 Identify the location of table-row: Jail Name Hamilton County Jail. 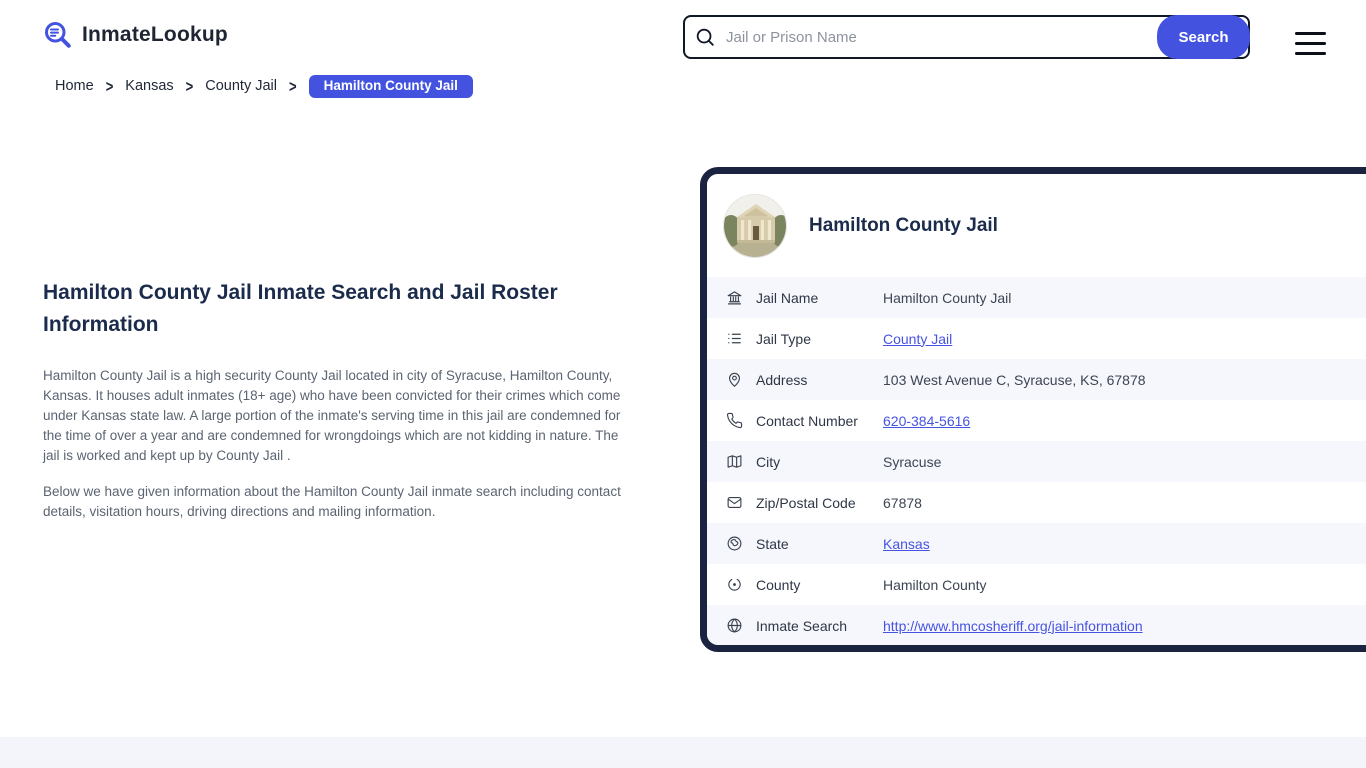
(1036, 297).